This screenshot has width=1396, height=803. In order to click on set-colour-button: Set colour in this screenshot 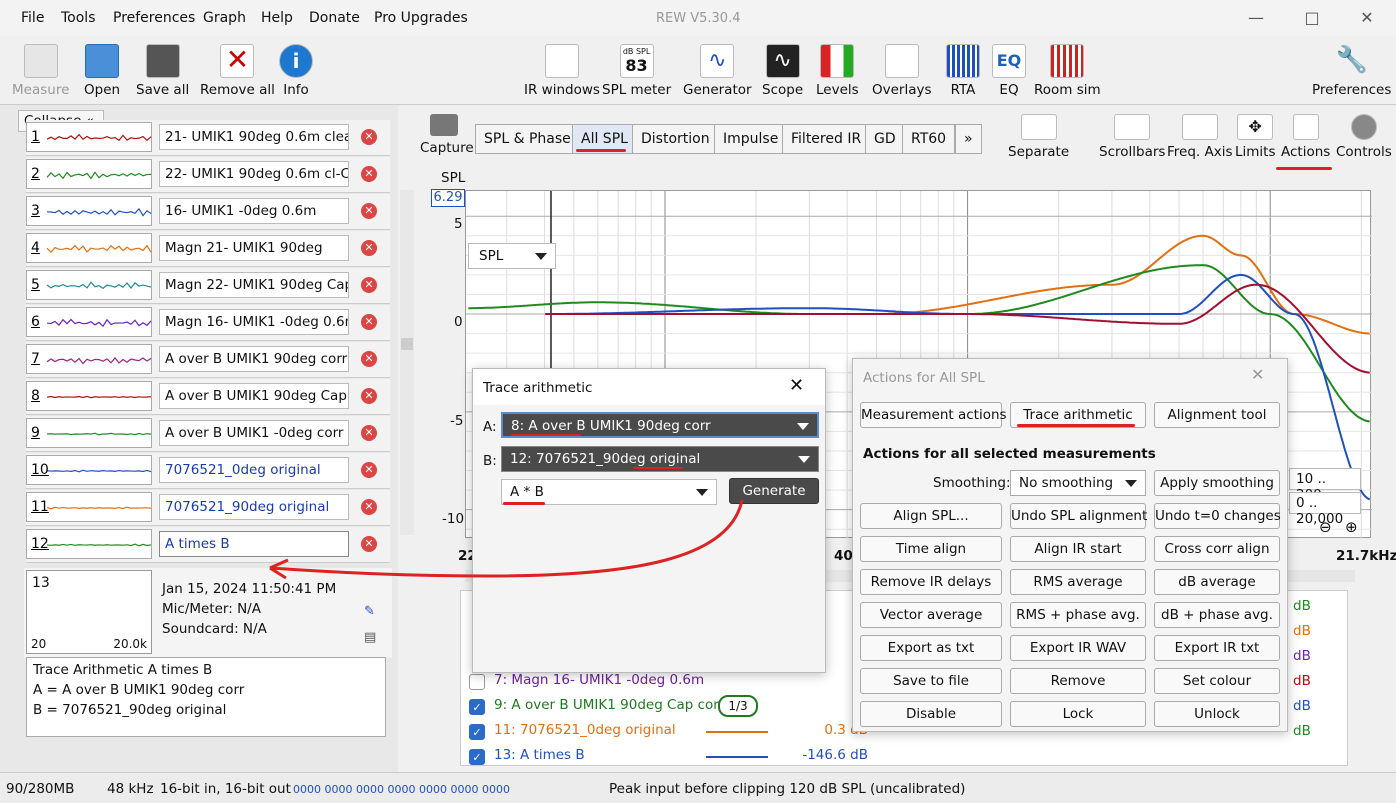, I will do `click(1217, 681)`.